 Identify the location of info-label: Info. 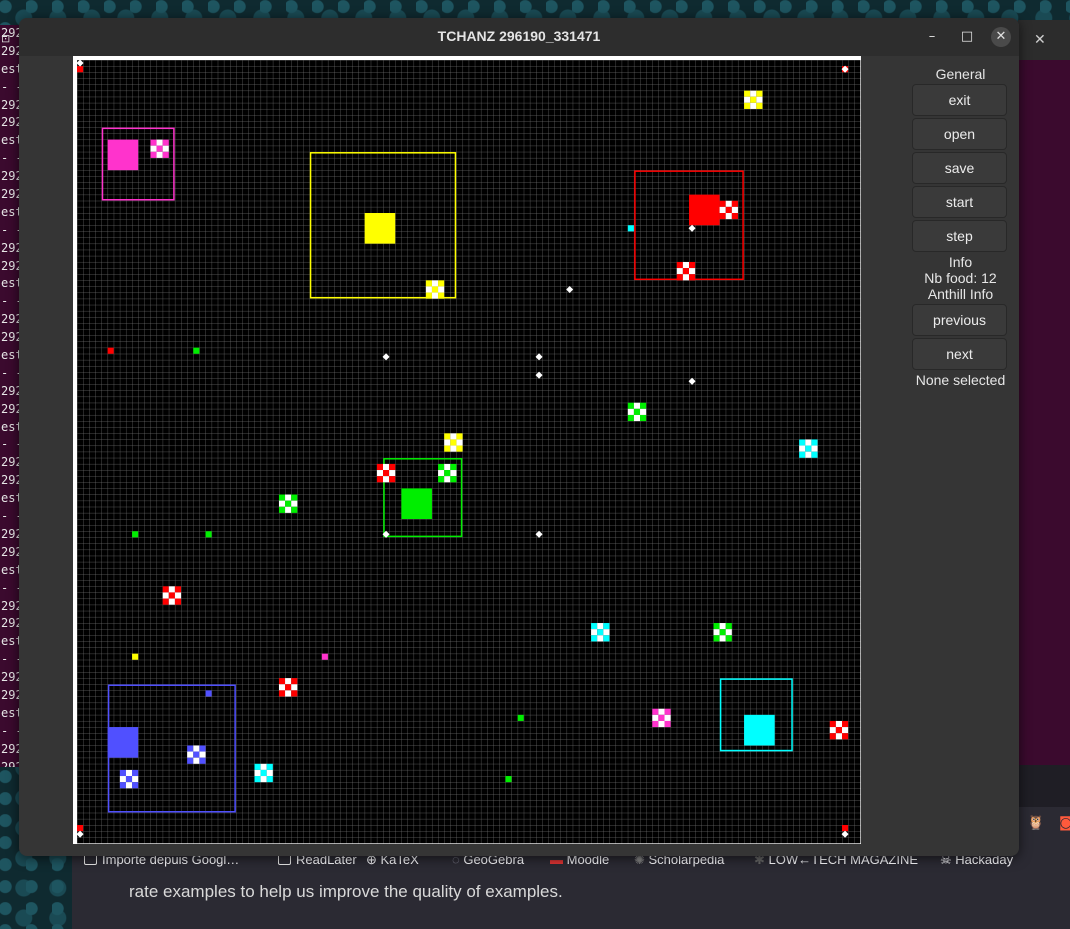
(960, 262).